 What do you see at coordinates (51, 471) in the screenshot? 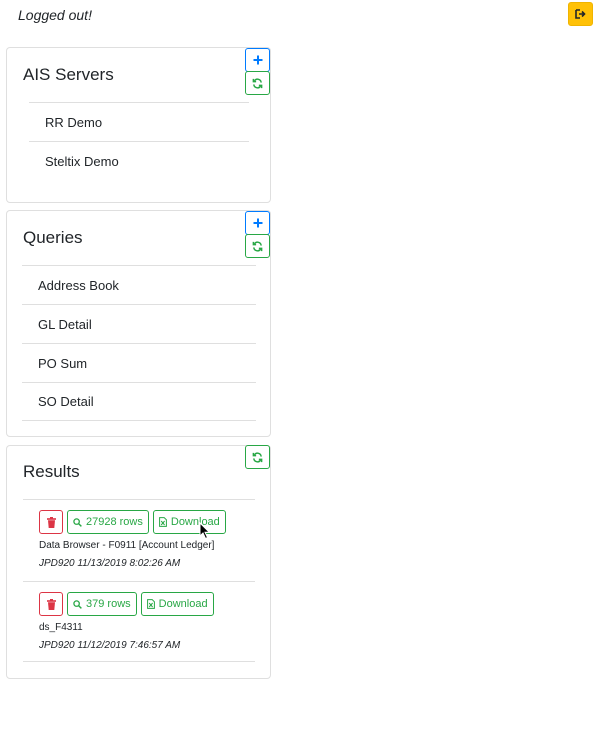
I see `results-title: Results` at bounding box center [51, 471].